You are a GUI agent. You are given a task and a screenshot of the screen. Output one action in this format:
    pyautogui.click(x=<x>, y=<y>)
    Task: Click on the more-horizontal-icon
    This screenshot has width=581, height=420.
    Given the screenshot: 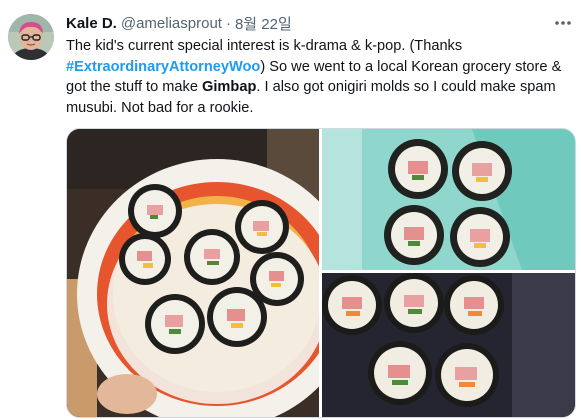 What is the action you would take?
    pyautogui.click(x=563, y=23)
    